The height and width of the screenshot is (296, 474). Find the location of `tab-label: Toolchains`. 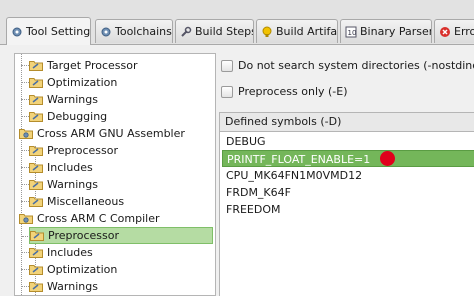

tab-label: Toolchains is located at coordinates (143, 31).